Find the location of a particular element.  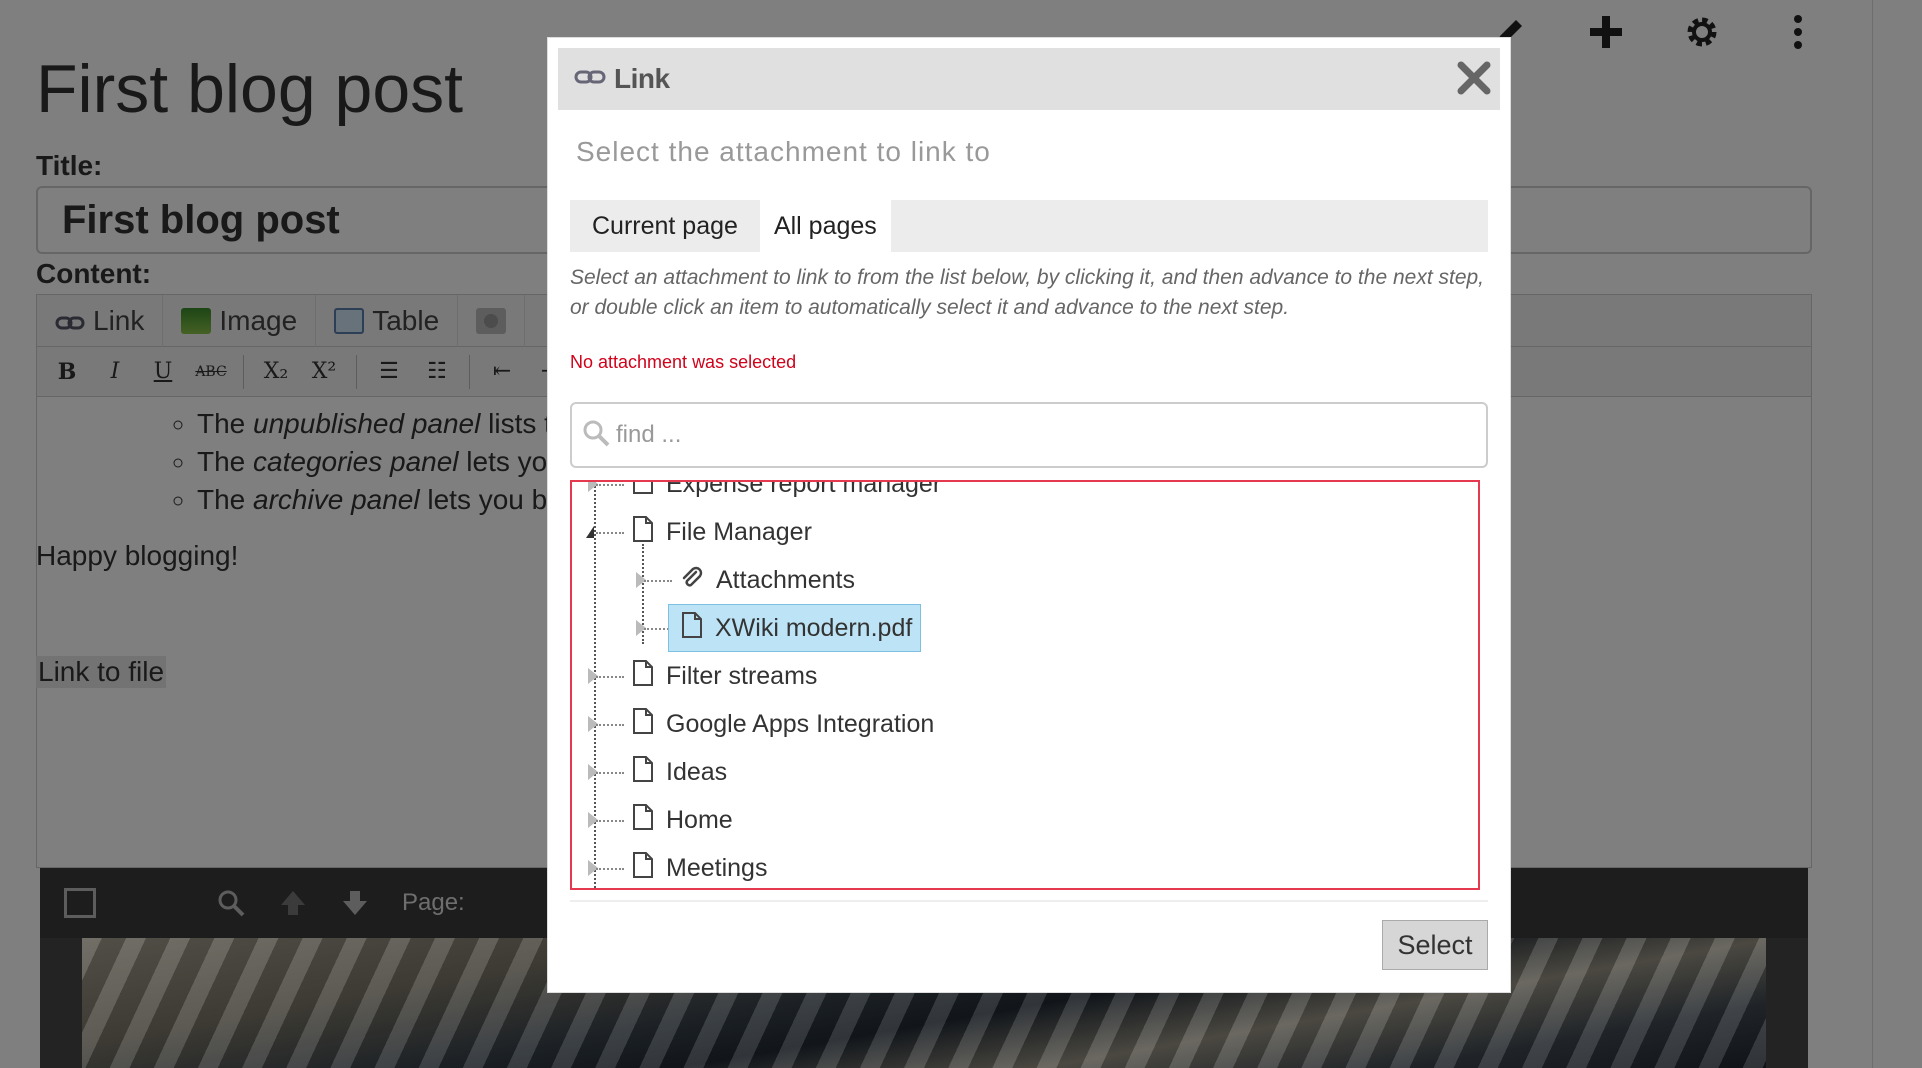

tree-node: Google Apps Integration is located at coordinates (783, 724).